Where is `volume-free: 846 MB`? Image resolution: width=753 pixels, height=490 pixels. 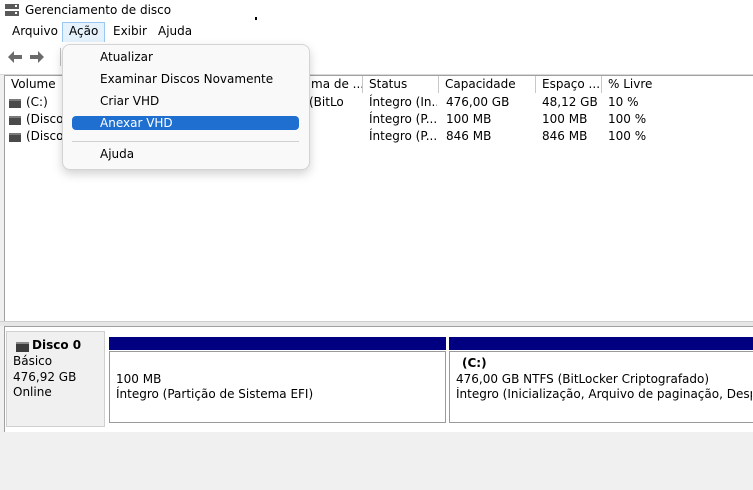 volume-free: 846 MB is located at coordinates (565, 136).